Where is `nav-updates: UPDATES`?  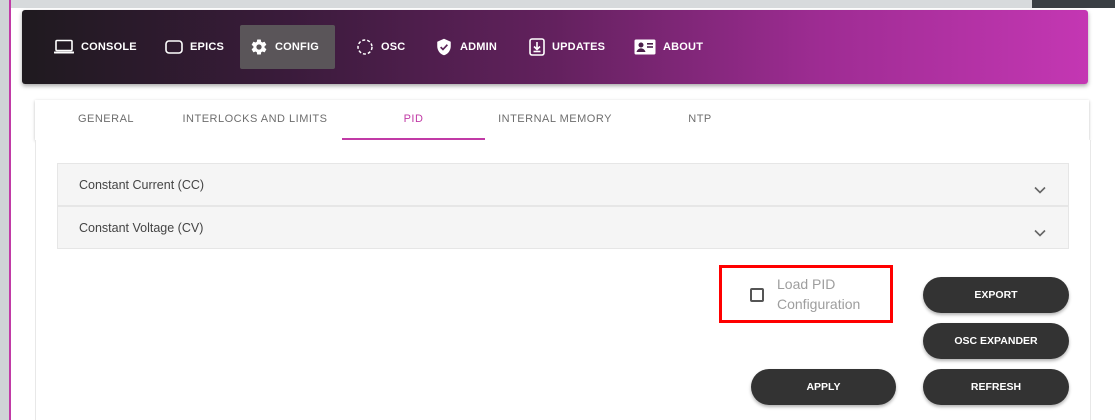
nav-updates: UPDATES is located at coordinates (567, 47).